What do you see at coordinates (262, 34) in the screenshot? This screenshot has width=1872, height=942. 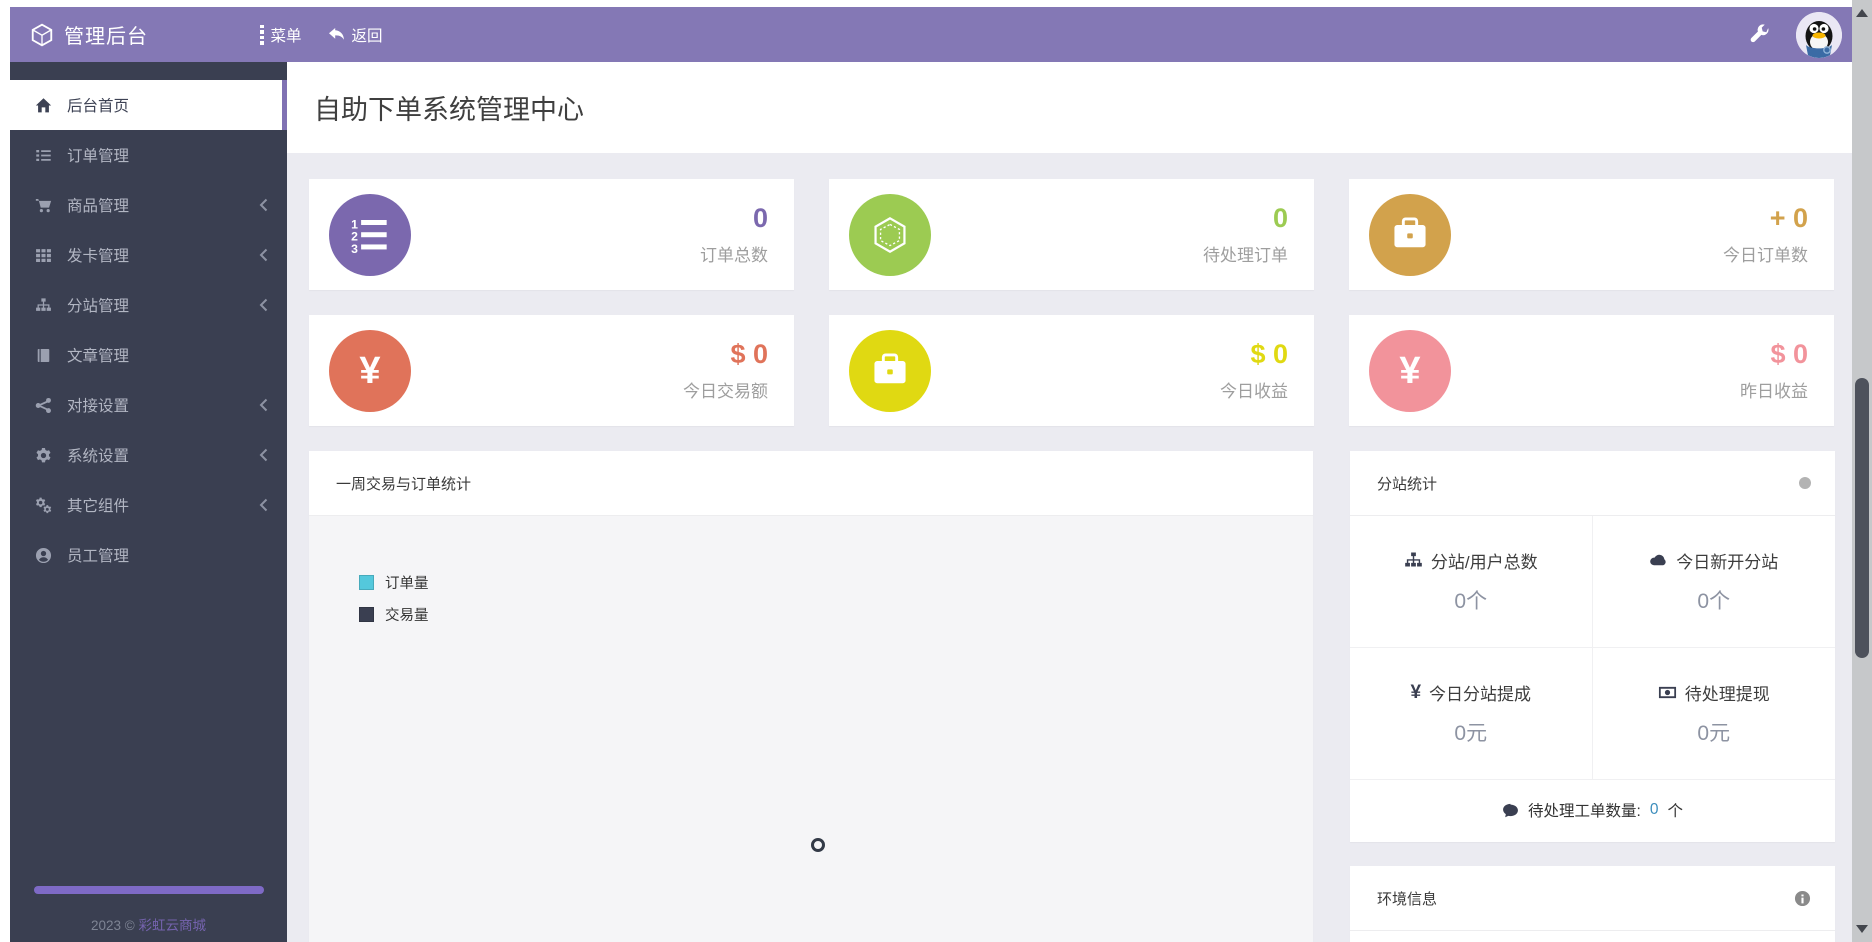 I see `menu-dots-icon` at bounding box center [262, 34].